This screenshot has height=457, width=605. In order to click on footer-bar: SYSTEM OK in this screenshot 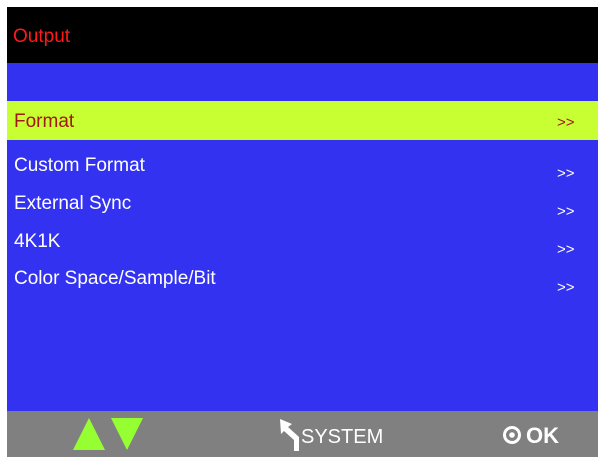, I will do `click(302, 434)`.